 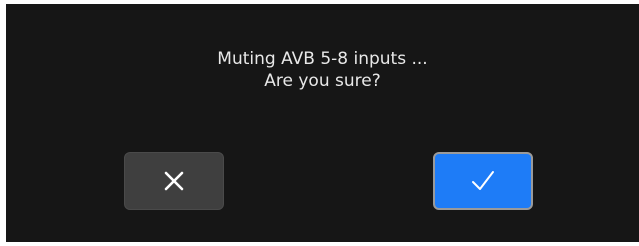 I want to click on message-line-2: Are you sure?, so click(x=322, y=81).